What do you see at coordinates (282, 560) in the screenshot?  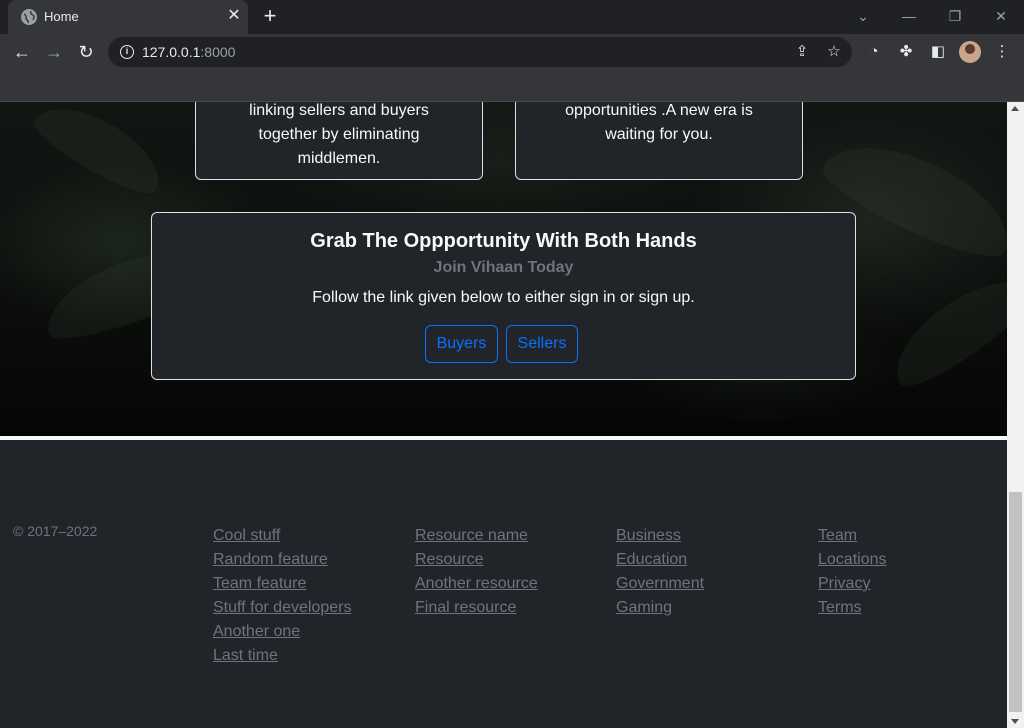 I see `footer-link: Random feature` at bounding box center [282, 560].